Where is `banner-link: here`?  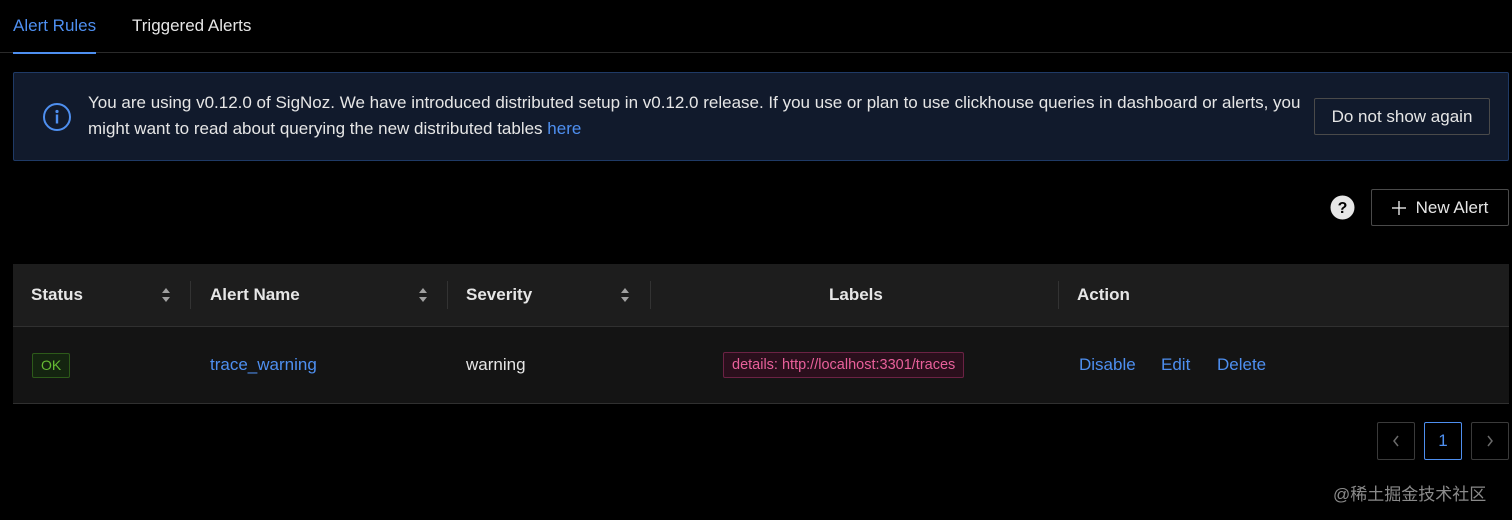 banner-link: here is located at coordinates (564, 128).